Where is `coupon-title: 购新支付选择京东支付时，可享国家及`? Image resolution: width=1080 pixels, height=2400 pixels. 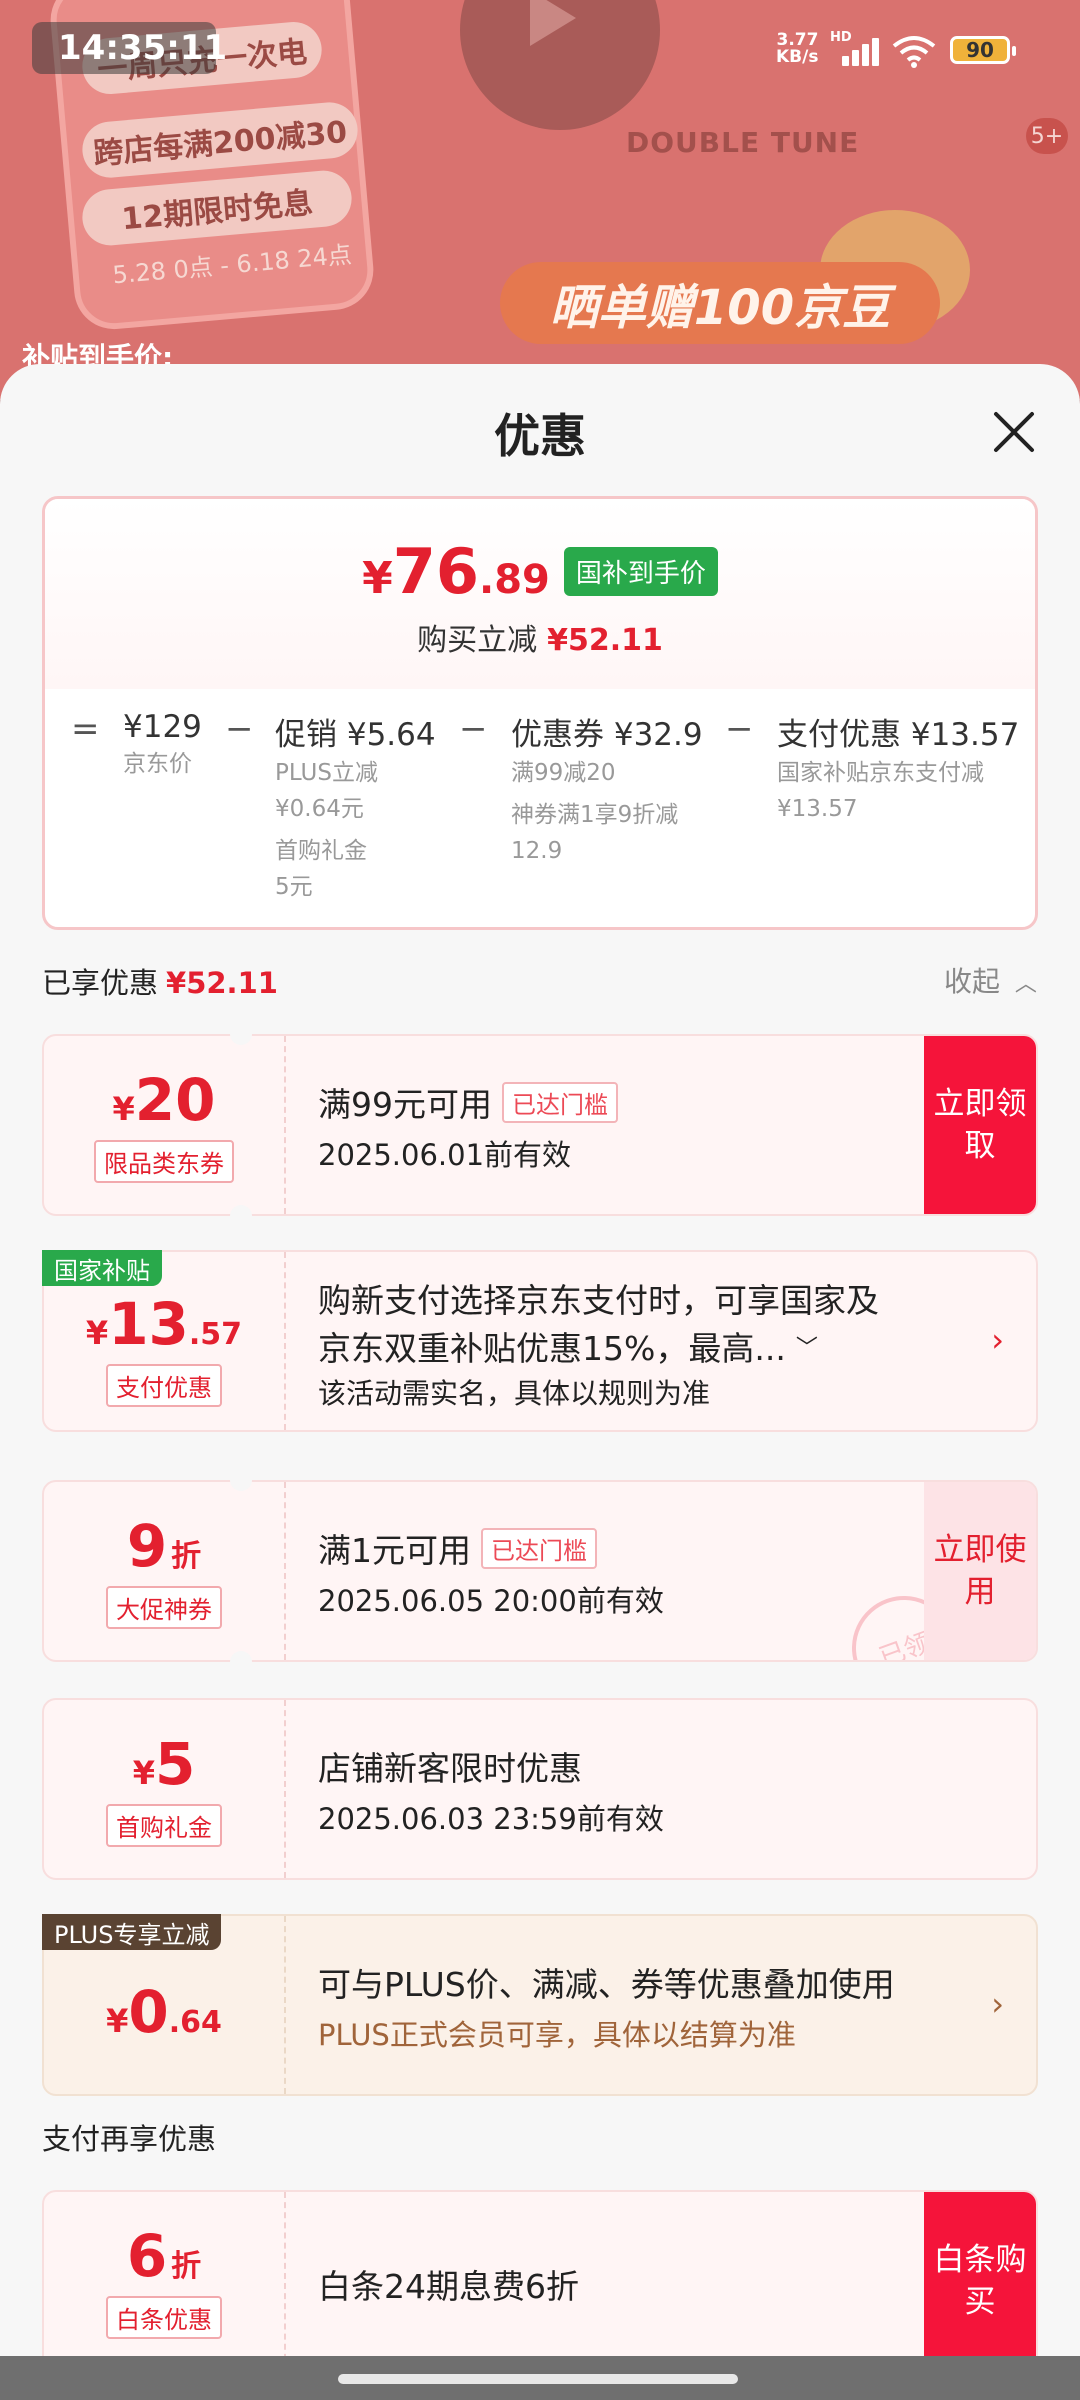
coupon-title: 购新支付选择京东支付时，可享国家及 is located at coordinates (598, 1300).